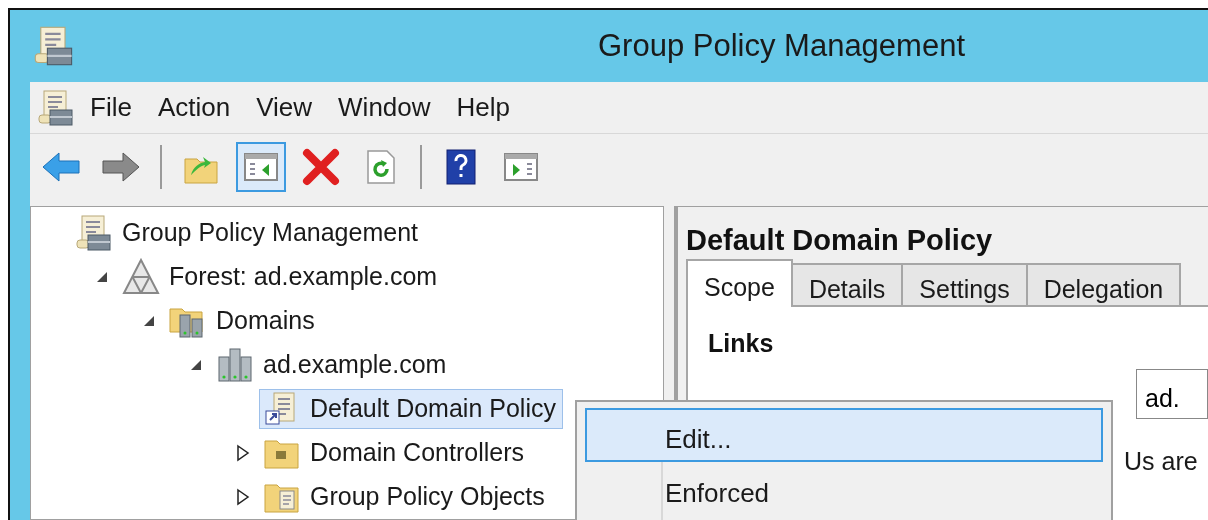 The height and width of the screenshot is (520, 1208). What do you see at coordinates (483, 107) in the screenshot?
I see `menu-item: Help` at bounding box center [483, 107].